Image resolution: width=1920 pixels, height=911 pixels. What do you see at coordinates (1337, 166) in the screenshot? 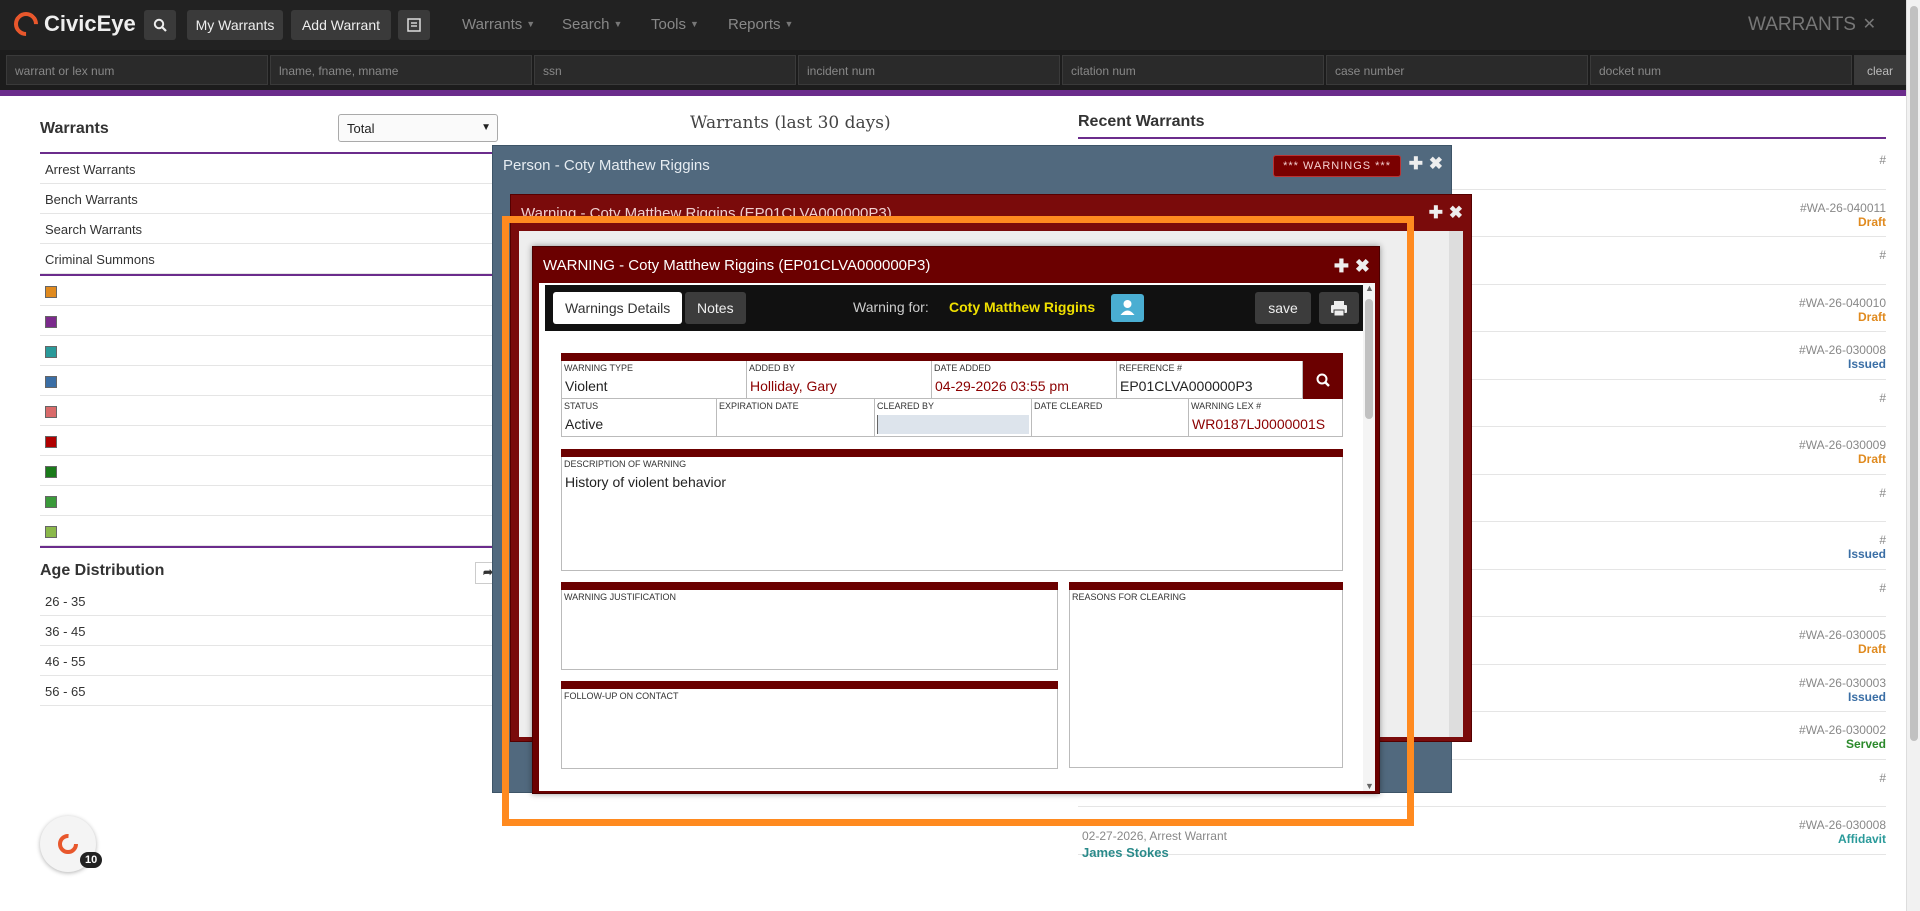
I see `warnings-badge: *** WARNINGS ***` at bounding box center [1337, 166].